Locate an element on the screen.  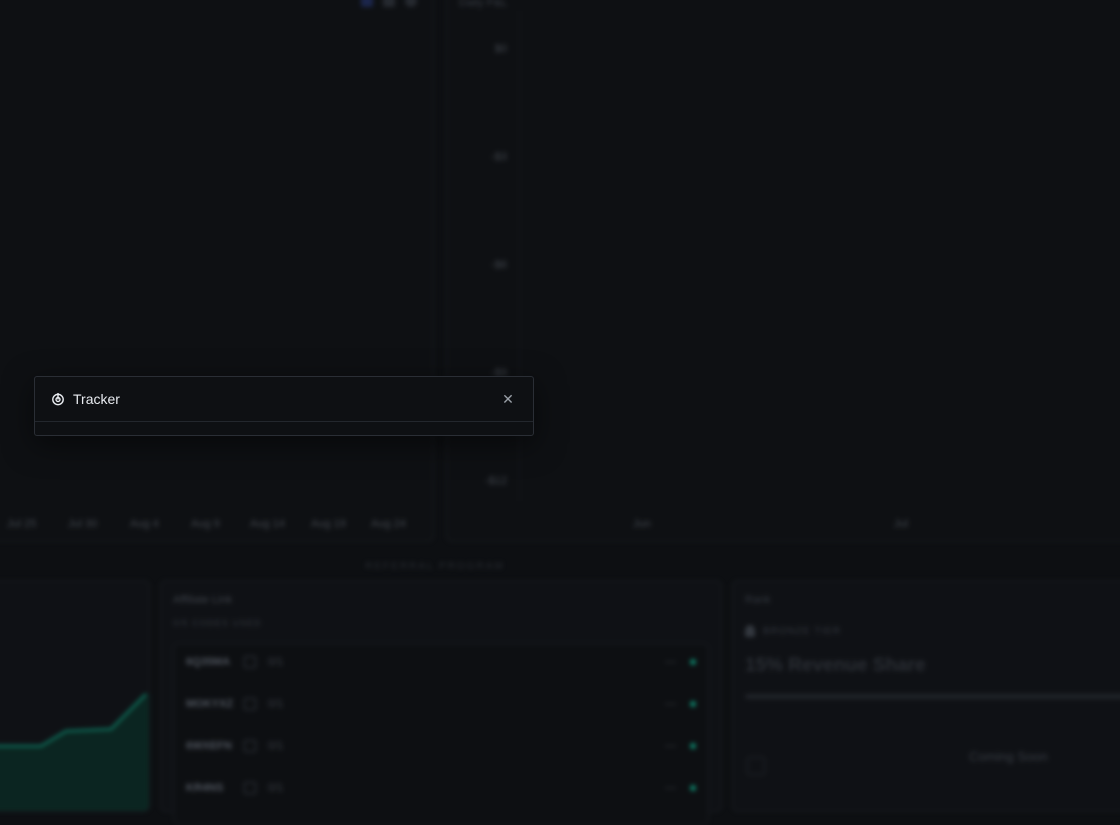
line-chart-icon is located at coordinates (367, 3).